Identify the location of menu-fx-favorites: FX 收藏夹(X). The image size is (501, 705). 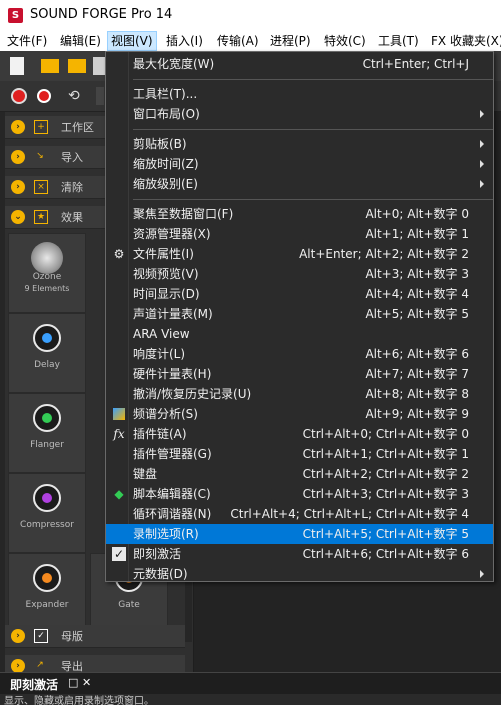
(464, 41).